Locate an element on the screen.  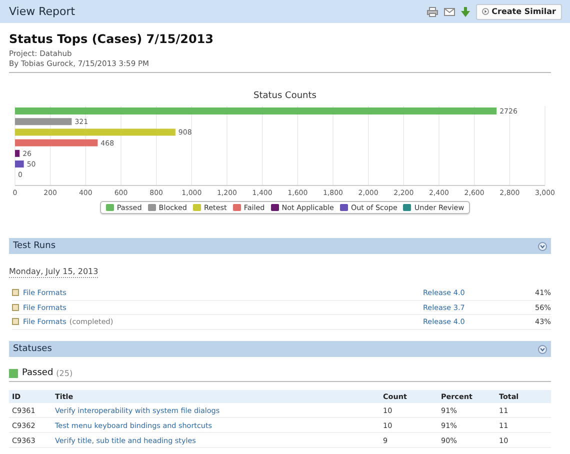
create-similar-button: Create Similar is located at coordinates (519, 12).